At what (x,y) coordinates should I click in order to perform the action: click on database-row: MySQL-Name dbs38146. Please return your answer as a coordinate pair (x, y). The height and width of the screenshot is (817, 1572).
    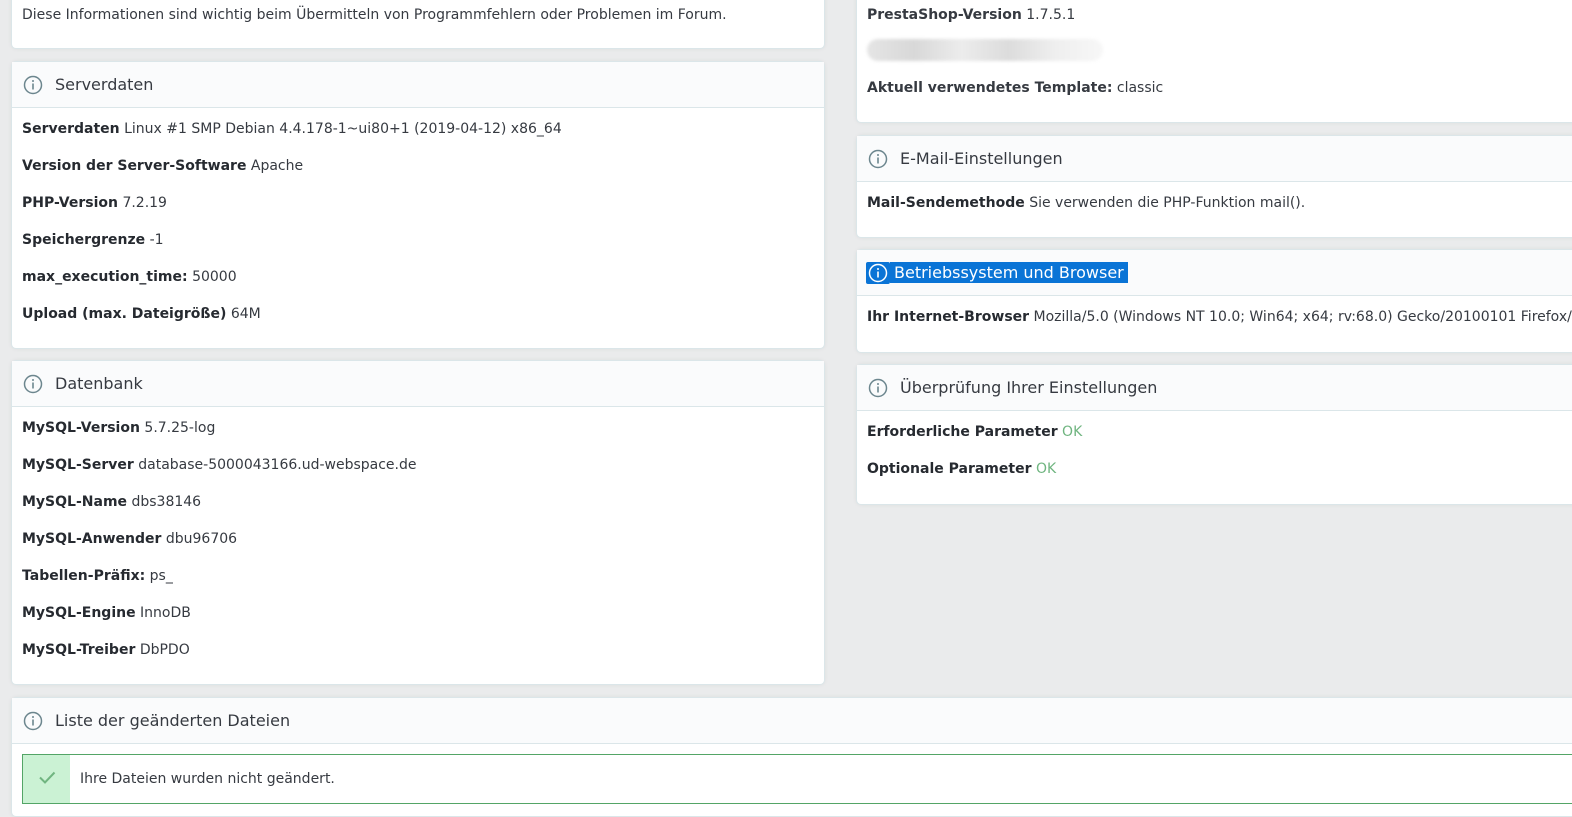
    Looking at the image, I should click on (418, 502).